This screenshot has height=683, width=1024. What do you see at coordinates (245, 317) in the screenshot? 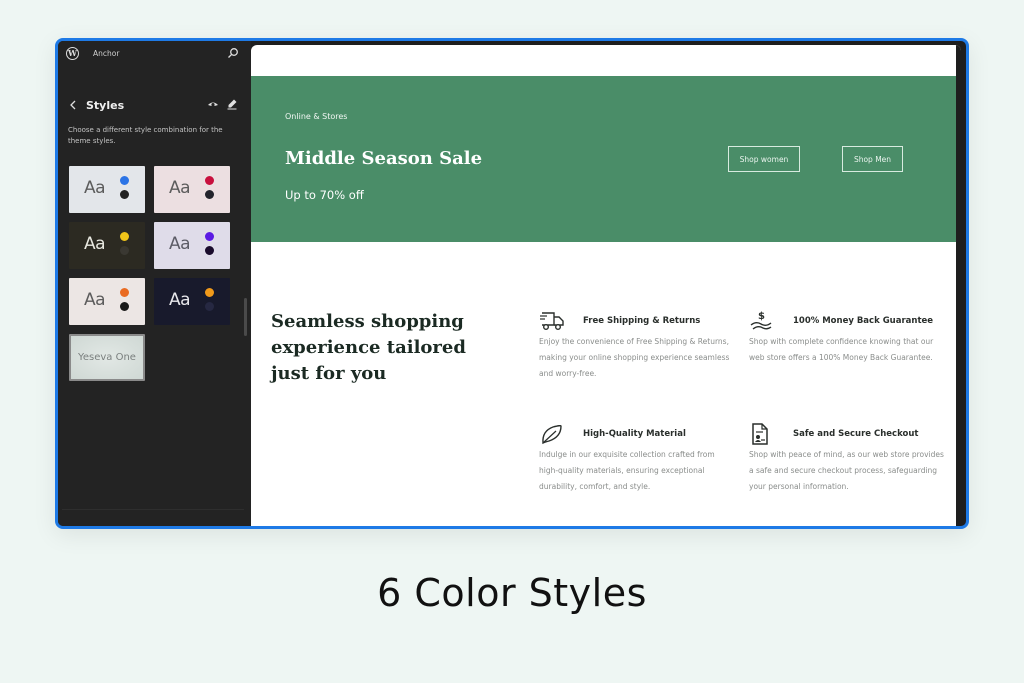
I see `sidebar-scrollbar` at bounding box center [245, 317].